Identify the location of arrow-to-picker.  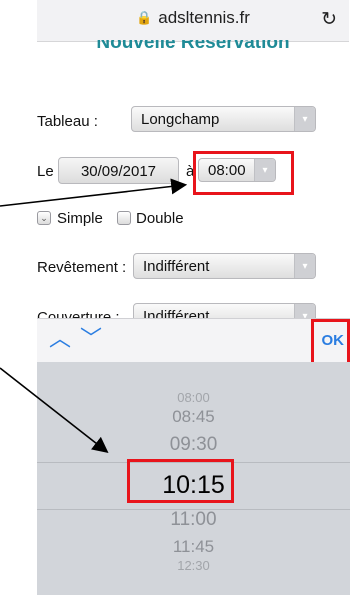
(54, 410).